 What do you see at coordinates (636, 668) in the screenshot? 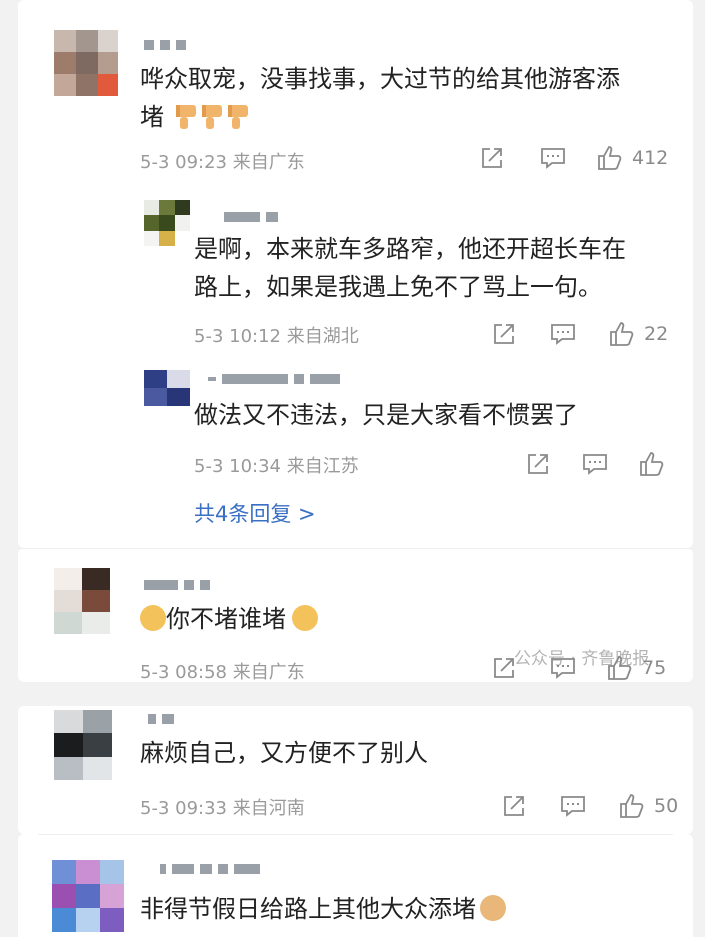
I see `like-button: 75` at bounding box center [636, 668].